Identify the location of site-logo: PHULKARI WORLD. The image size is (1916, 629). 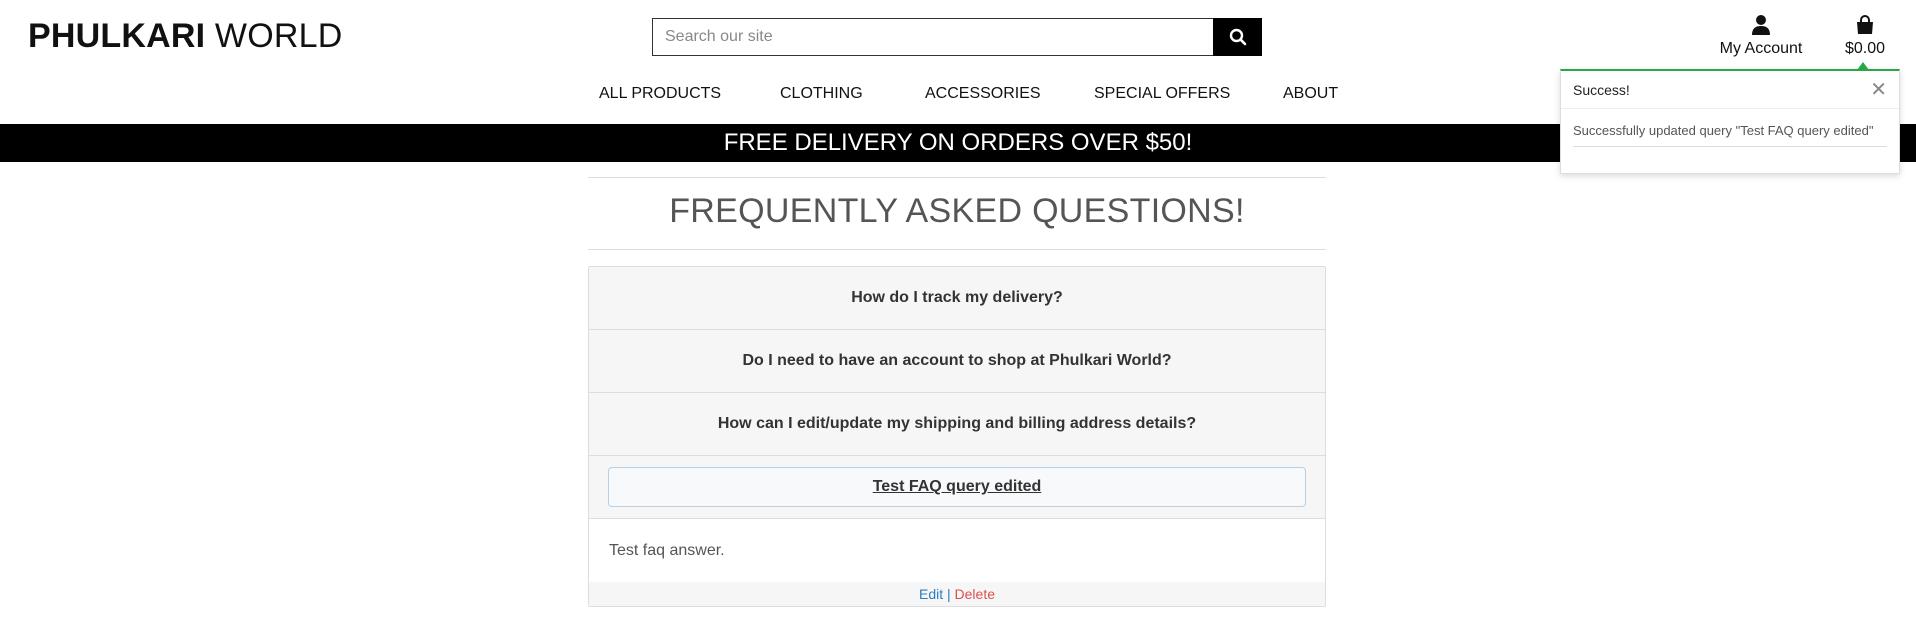
(185, 36).